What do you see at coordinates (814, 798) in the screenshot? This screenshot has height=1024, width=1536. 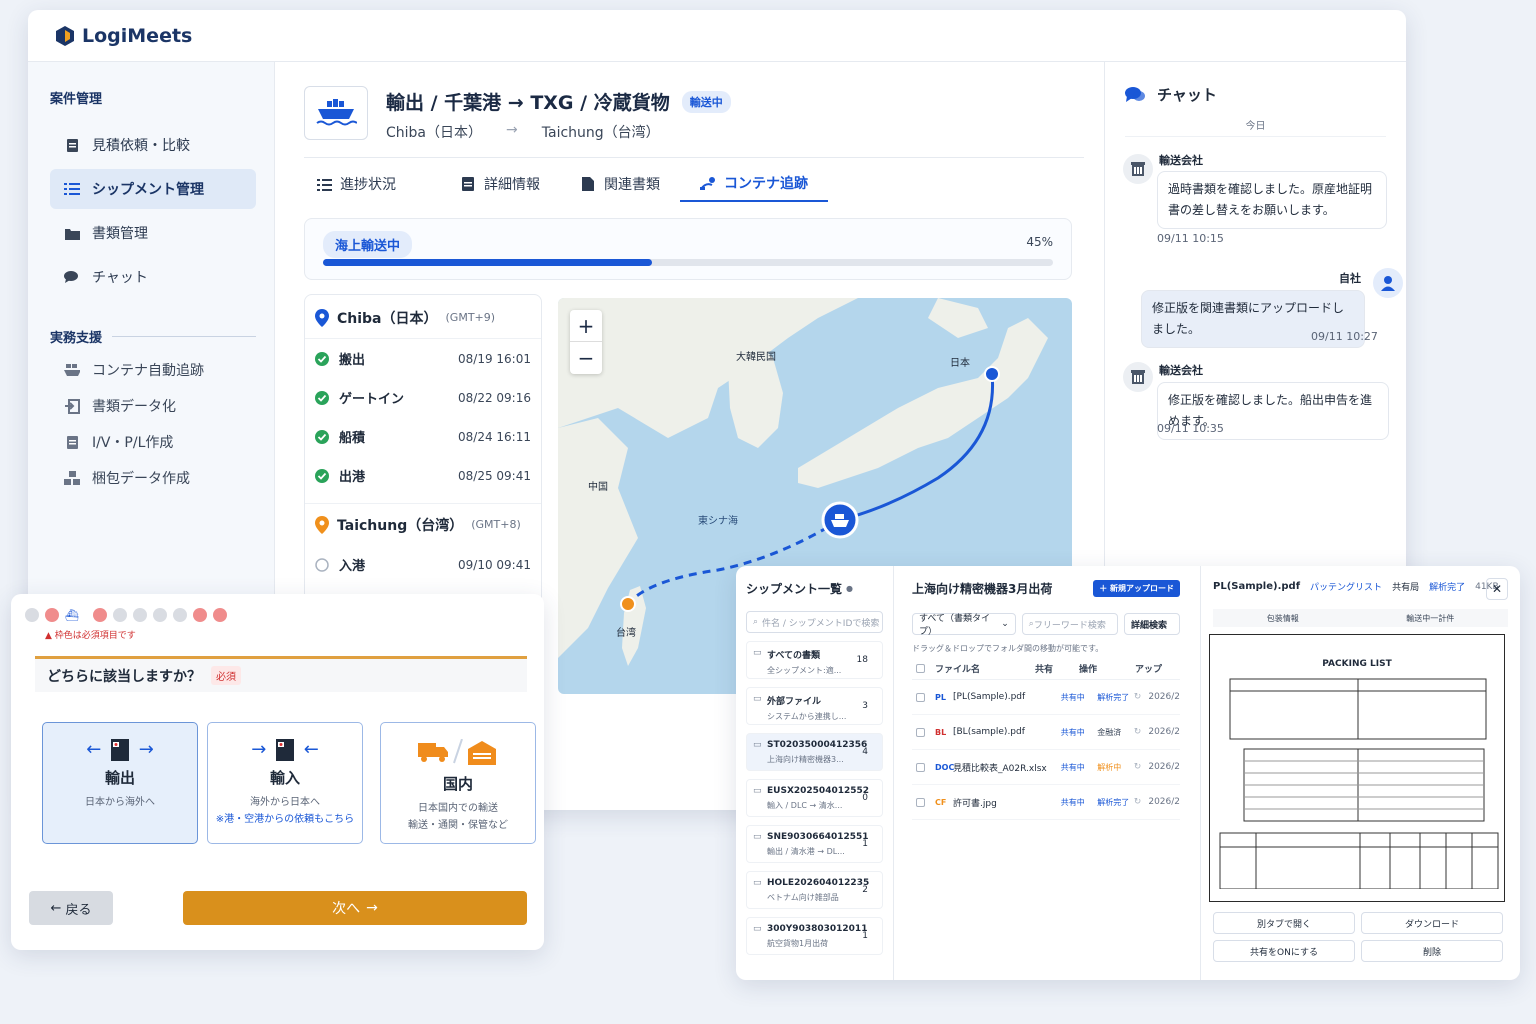 I see `folder-item: ▭ EUSX202504012552 輸入 / DLC → 清水... 0` at bounding box center [814, 798].